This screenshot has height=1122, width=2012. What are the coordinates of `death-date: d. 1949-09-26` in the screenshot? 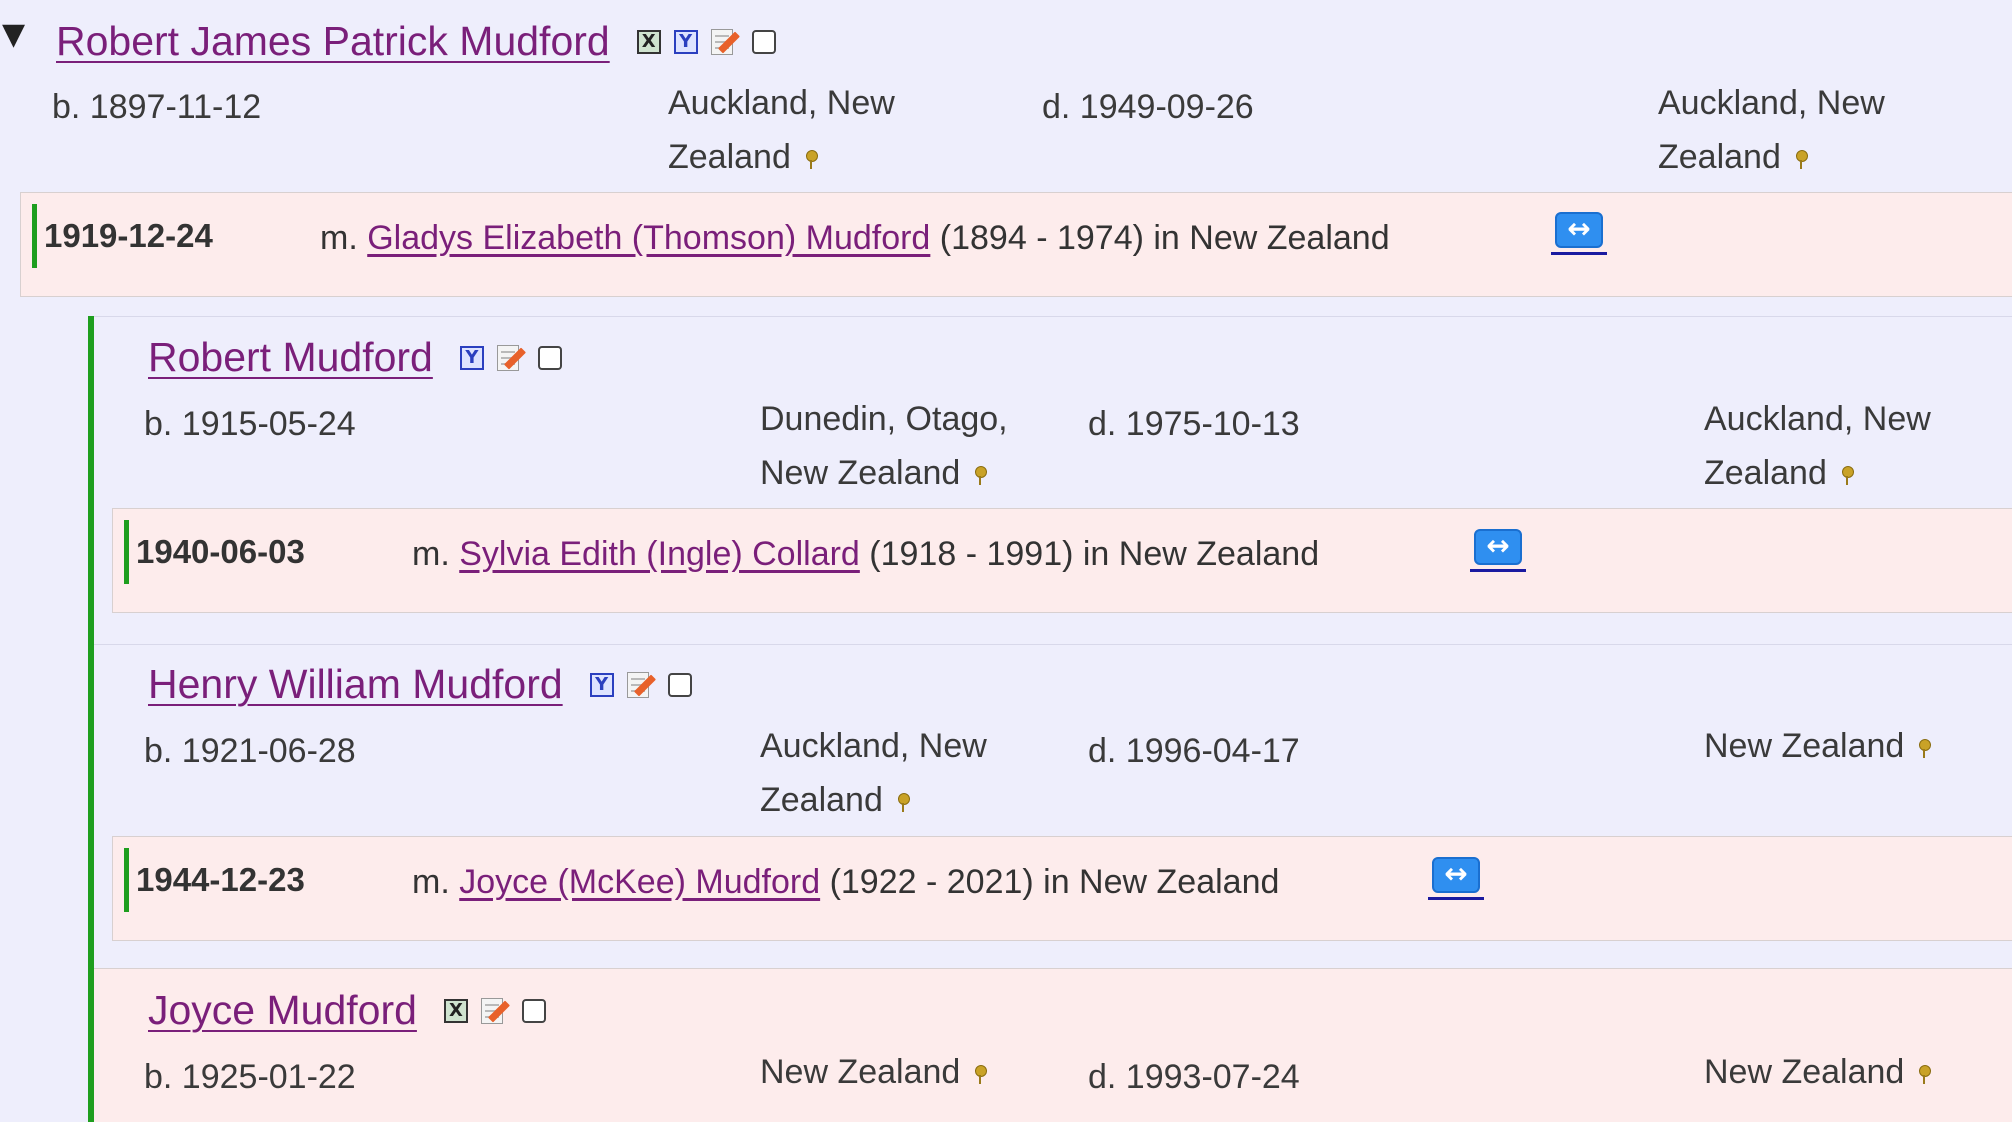 It's located at (1148, 107).